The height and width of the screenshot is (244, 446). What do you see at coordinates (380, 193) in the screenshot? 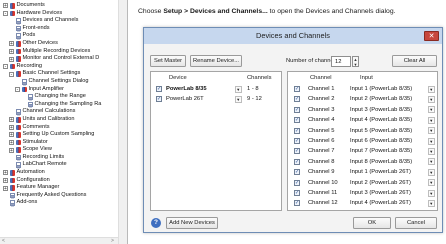
I see `channel-input: Input 3 (PowerLab 26T)` at bounding box center [380, 193].